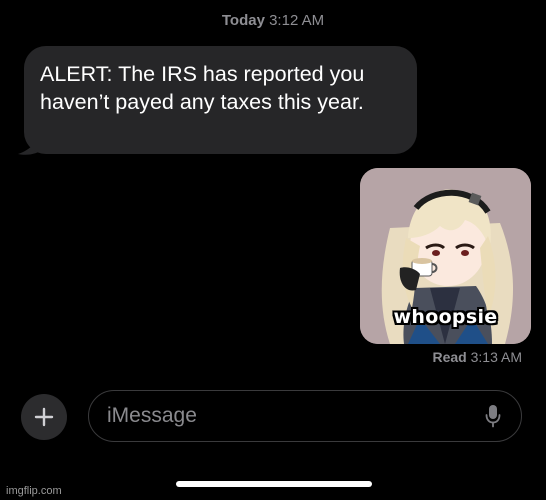 This screenshot has height=500, width=546. I want to click on microphone-icon, so click(493, 416).